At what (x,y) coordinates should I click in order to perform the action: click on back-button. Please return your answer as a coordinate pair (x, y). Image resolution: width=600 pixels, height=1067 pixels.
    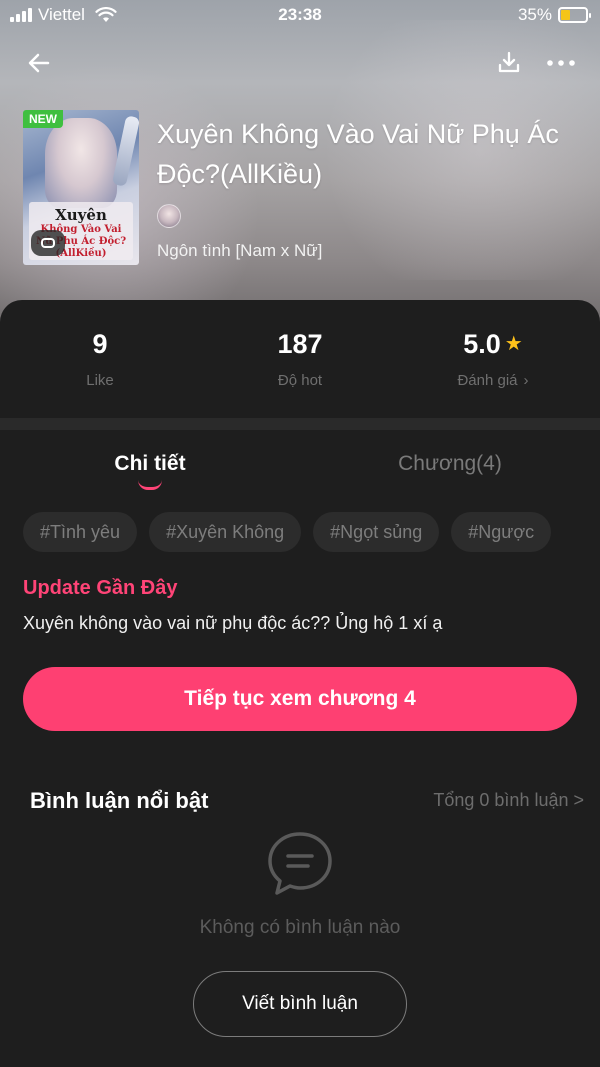
    Looking at the image, I should click on (39, 63).